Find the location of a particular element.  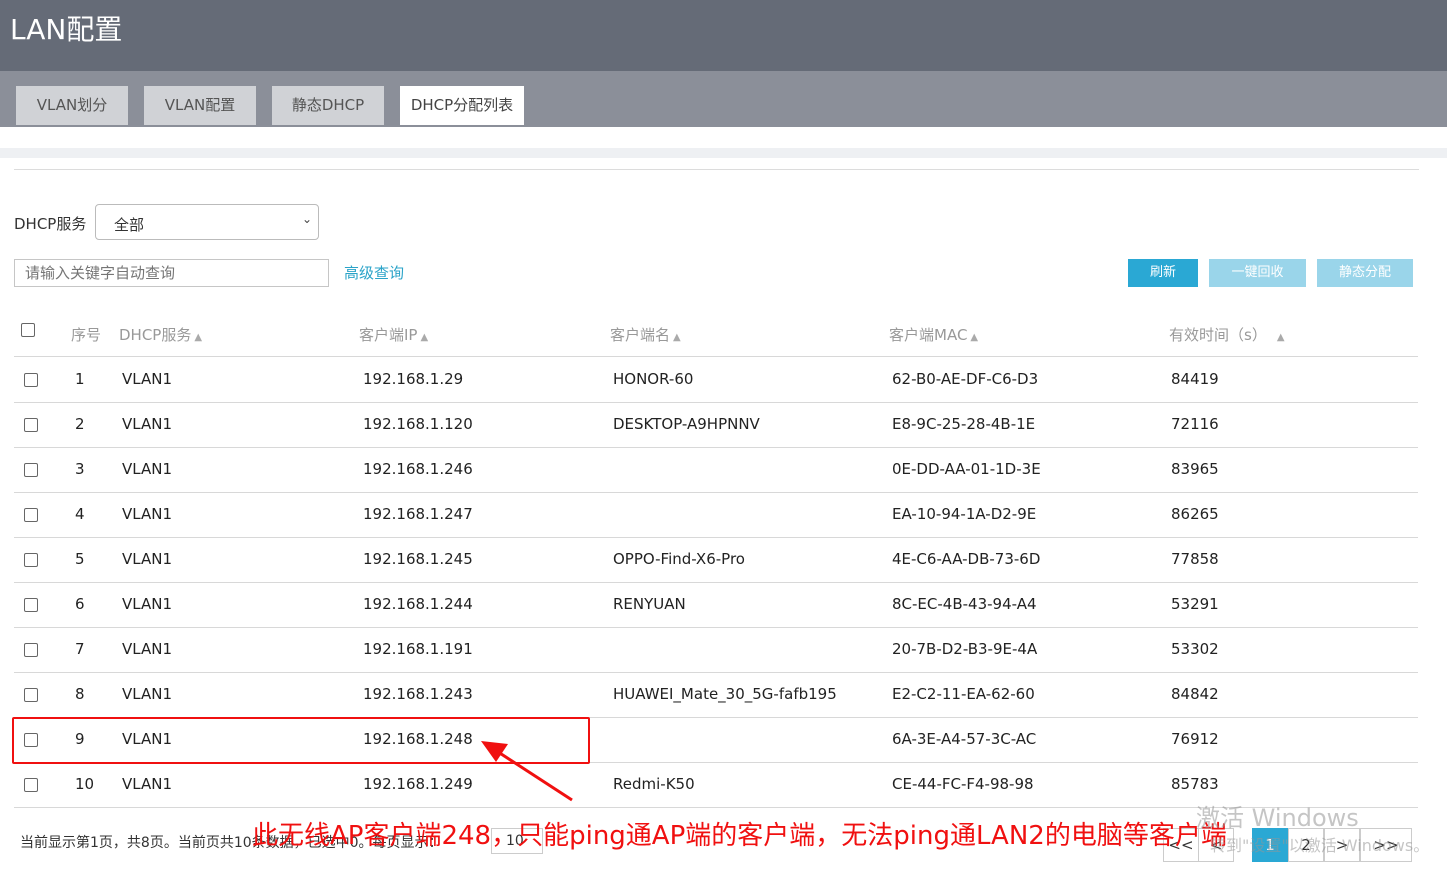

windows-activation-watermark-title: 激活 Windows is located at coordinates (1277, 818).